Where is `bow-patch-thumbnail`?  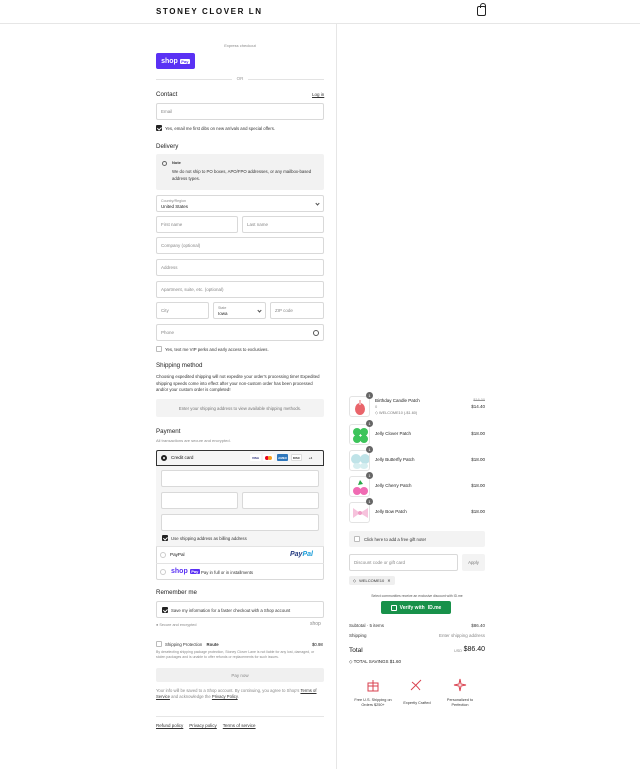
bow-patch-thumbnail is located at coordinates (359, 512).